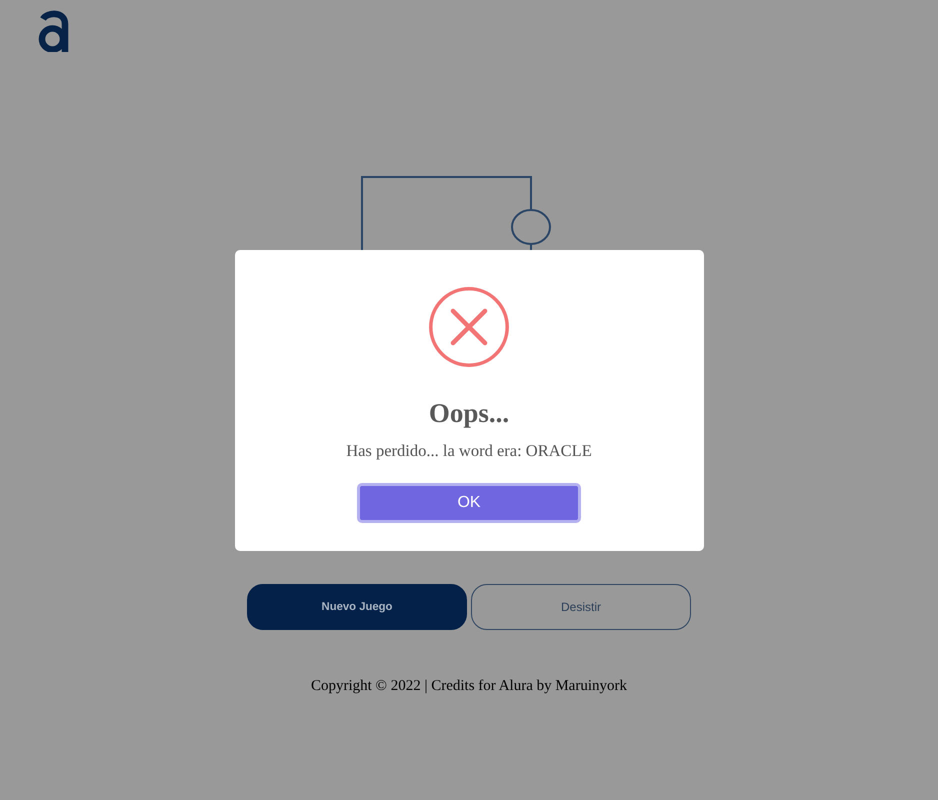 This screenshot has height=800, width=938. What do you see at coordinates (357, 607) in the screenshot?
I see `new-game-button: Nuevo Juego` at bounding box center [357, 607].